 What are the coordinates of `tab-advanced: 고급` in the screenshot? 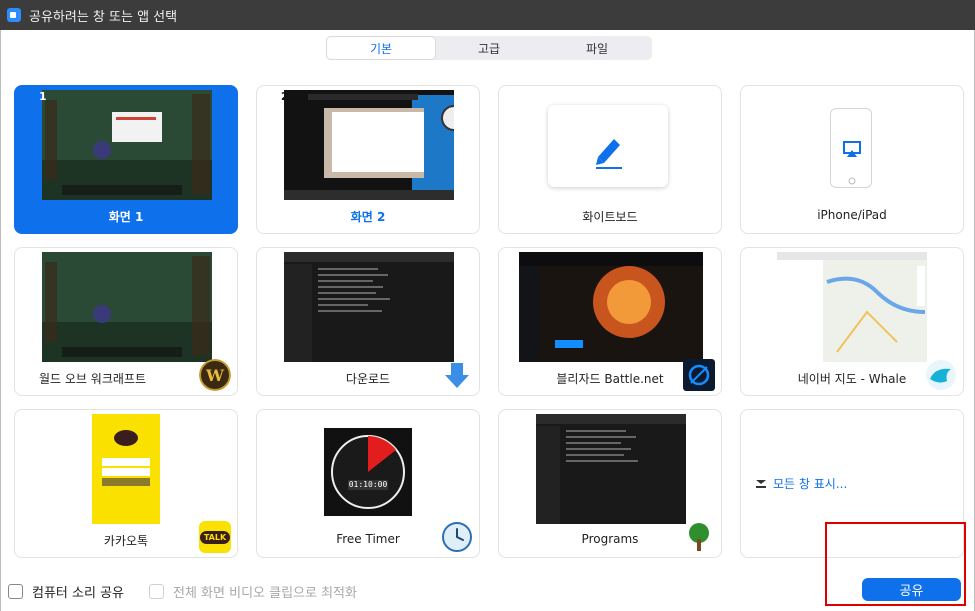 It's located at (489, 48).